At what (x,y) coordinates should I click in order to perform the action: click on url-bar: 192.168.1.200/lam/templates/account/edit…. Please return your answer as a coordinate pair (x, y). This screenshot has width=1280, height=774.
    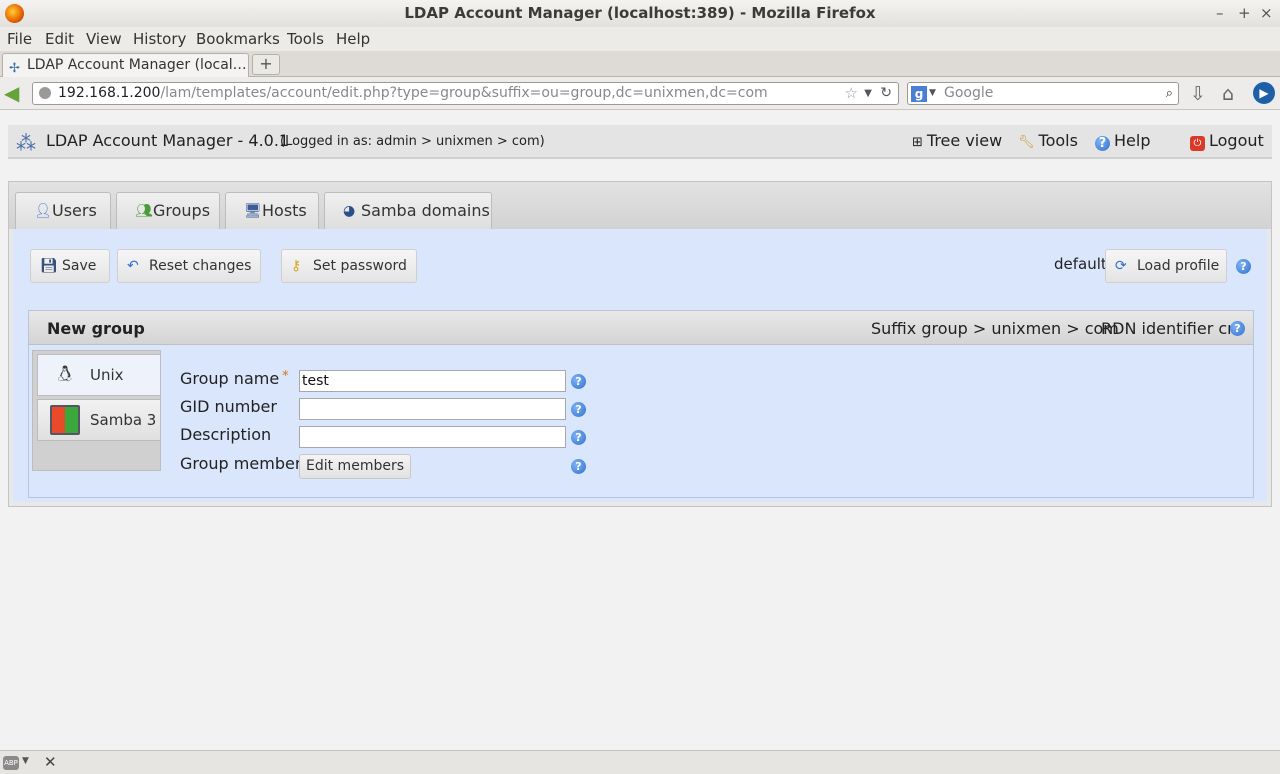
    Looking at the image, I should click on (465, 93).